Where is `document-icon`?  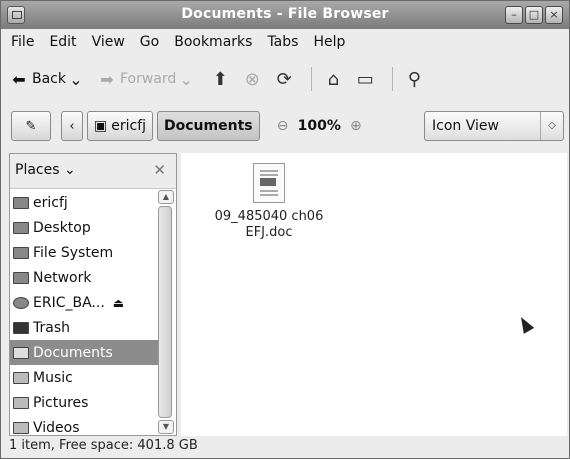
document-icon is located at coordinates (269, 183).